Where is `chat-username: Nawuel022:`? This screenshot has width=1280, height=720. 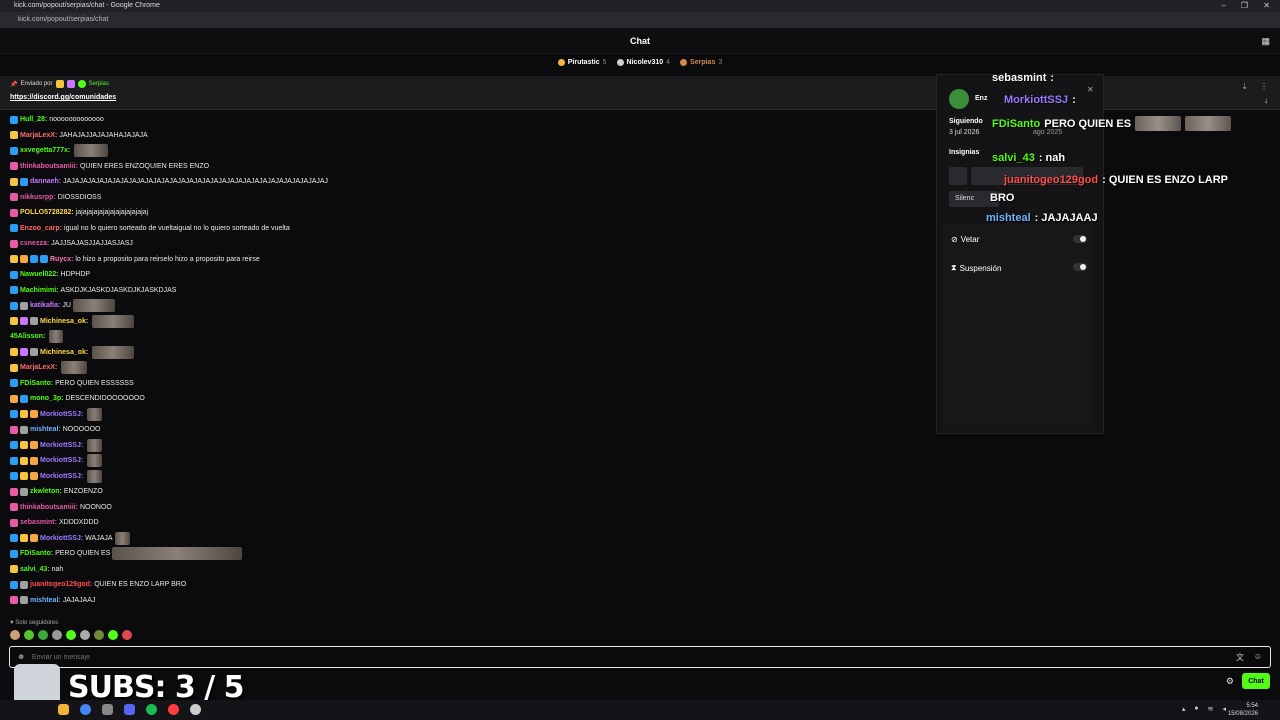 chat-username: Nawuel022: is located at coordinates (39, 274).